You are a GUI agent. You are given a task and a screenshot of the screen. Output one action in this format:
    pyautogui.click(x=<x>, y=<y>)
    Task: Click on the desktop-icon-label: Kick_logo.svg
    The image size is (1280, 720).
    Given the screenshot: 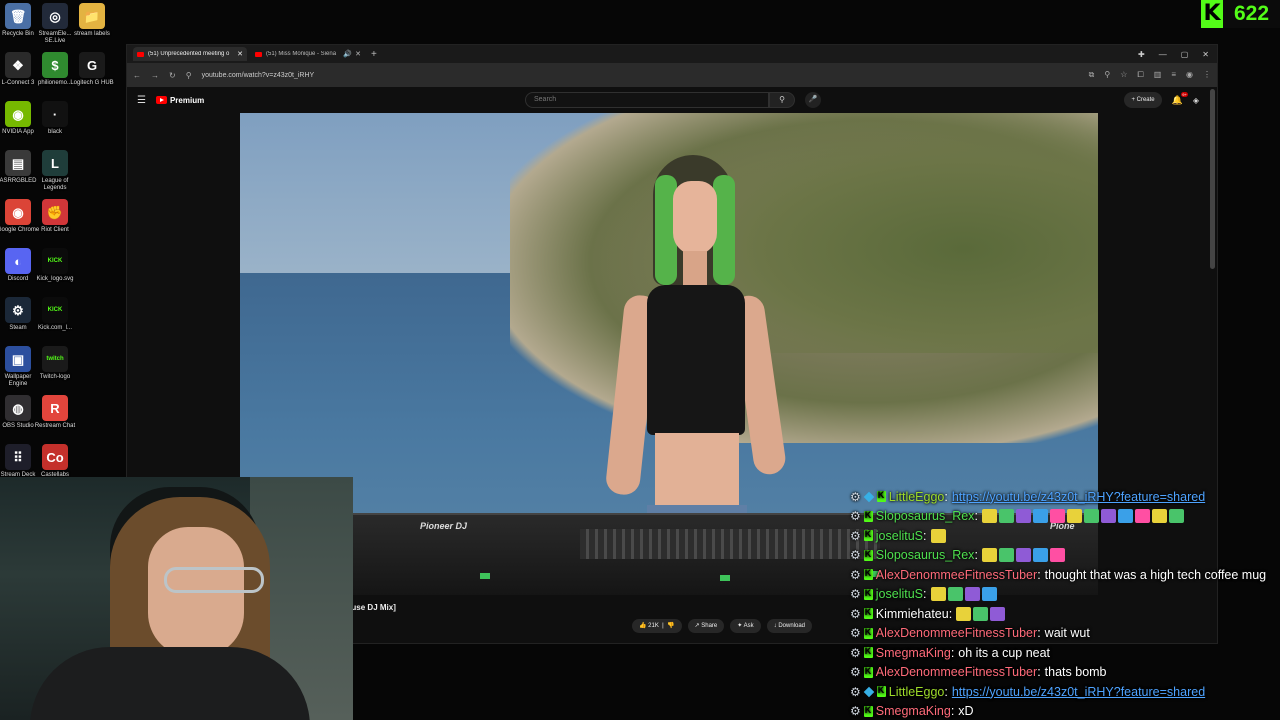 What is the action you would take?
    pyautogui.click(x=55, y=279)
    